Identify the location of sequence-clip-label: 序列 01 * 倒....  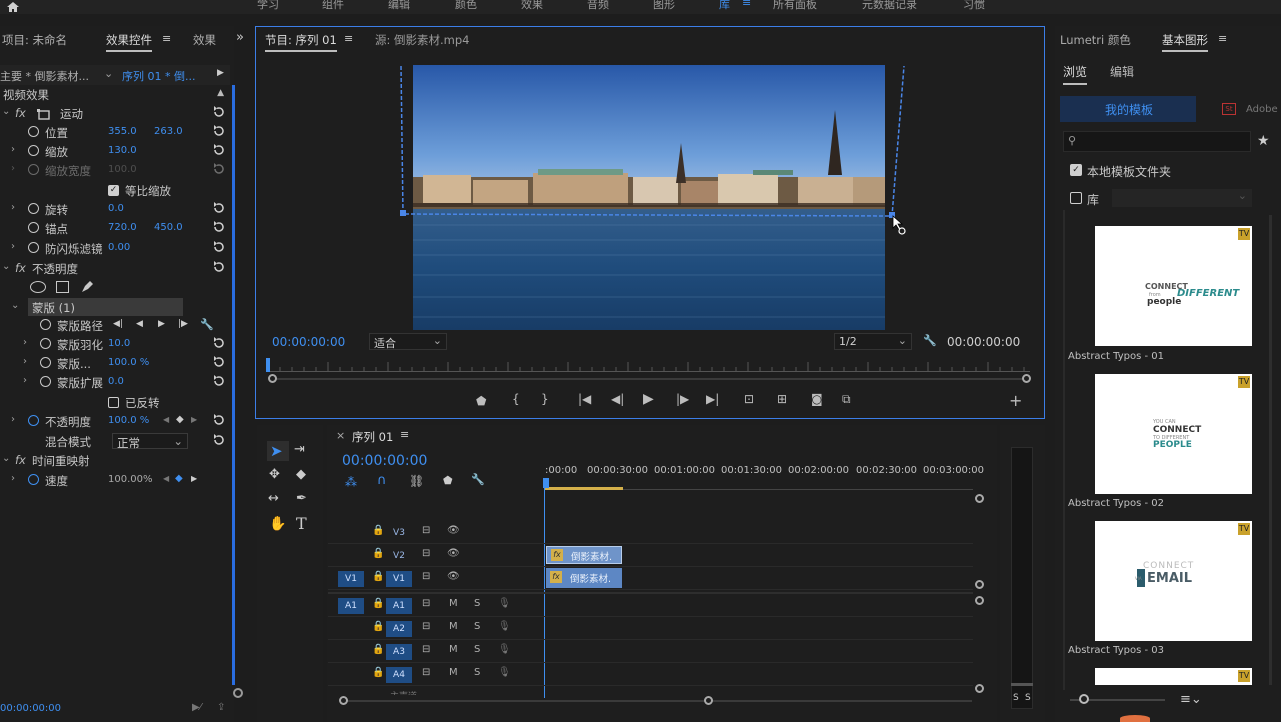
(158, 76).